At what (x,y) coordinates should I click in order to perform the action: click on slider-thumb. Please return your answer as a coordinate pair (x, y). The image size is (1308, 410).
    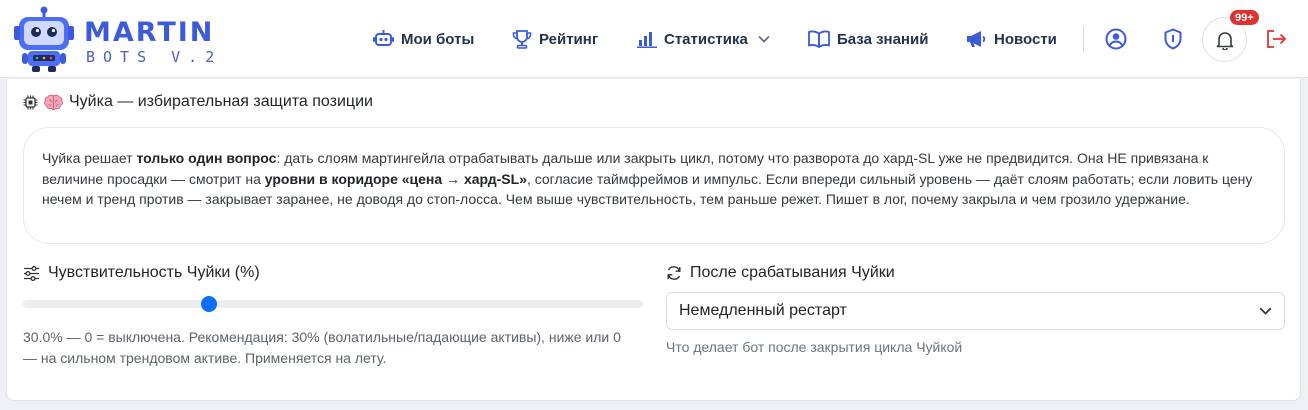
    Looking at the image, I should click on (209, 304).